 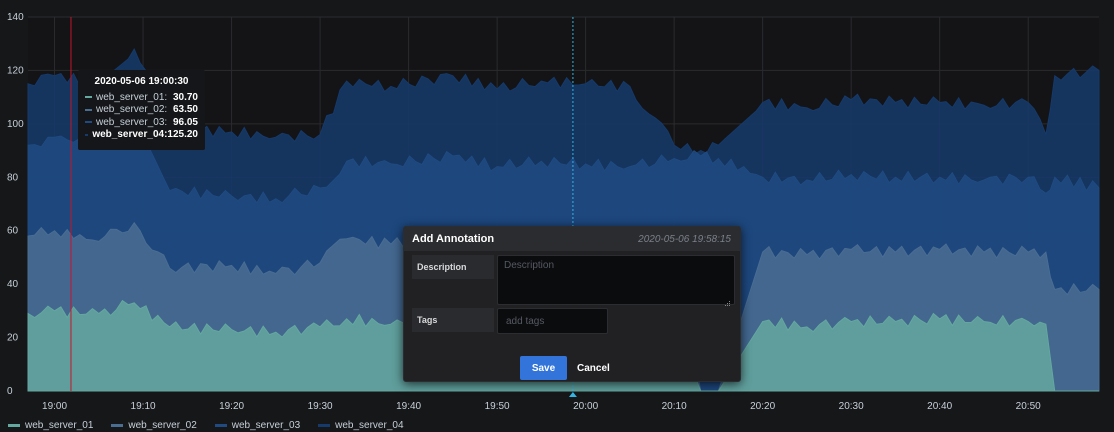 What do you see at coordinates (231, 406) in the screenshot?
I see `x-tick-label: 19:20` at bounding box center [231, 406].